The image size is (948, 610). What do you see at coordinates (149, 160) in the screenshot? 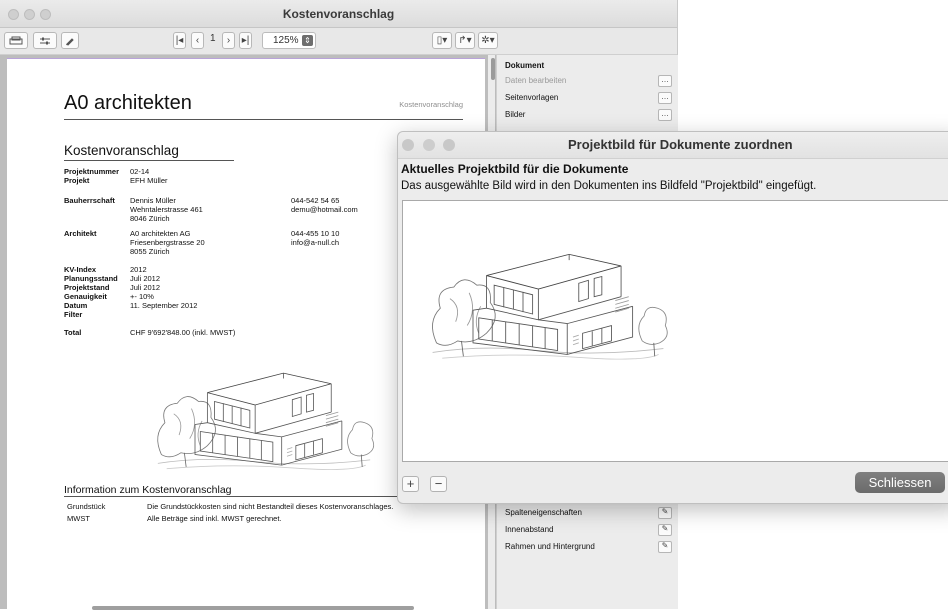
I see `title-divider` at bounding box center [149, 160].